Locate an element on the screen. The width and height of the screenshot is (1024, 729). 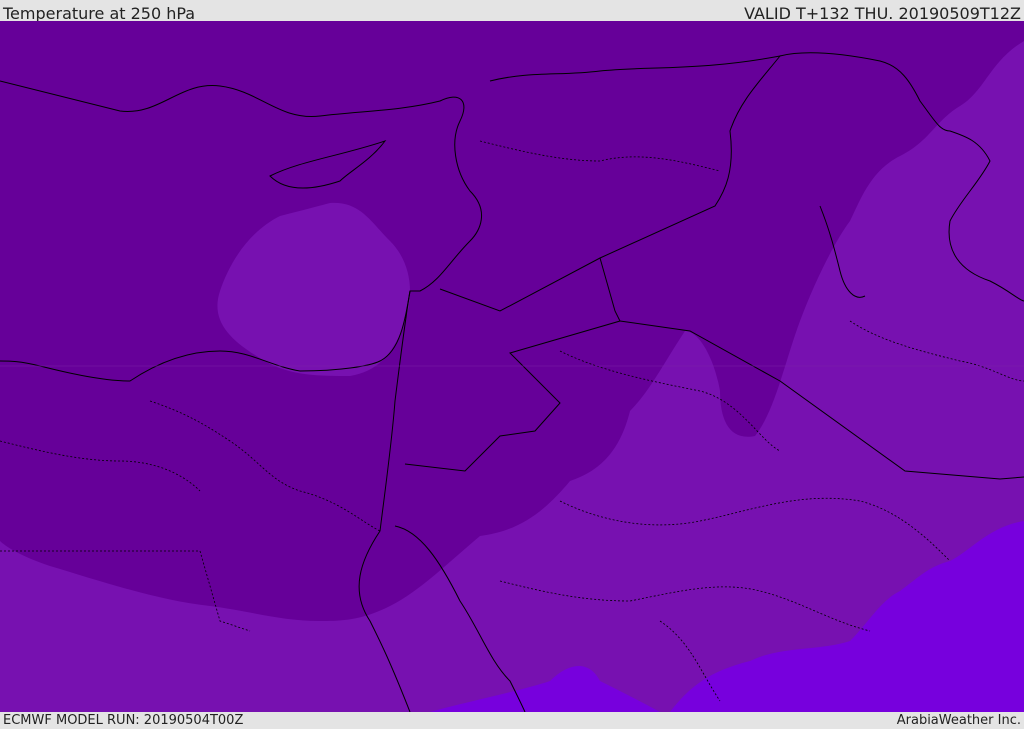
model-run-label: ECMWF MODEL RUN: 20190504T00Z is located at coordinates (123, 720).